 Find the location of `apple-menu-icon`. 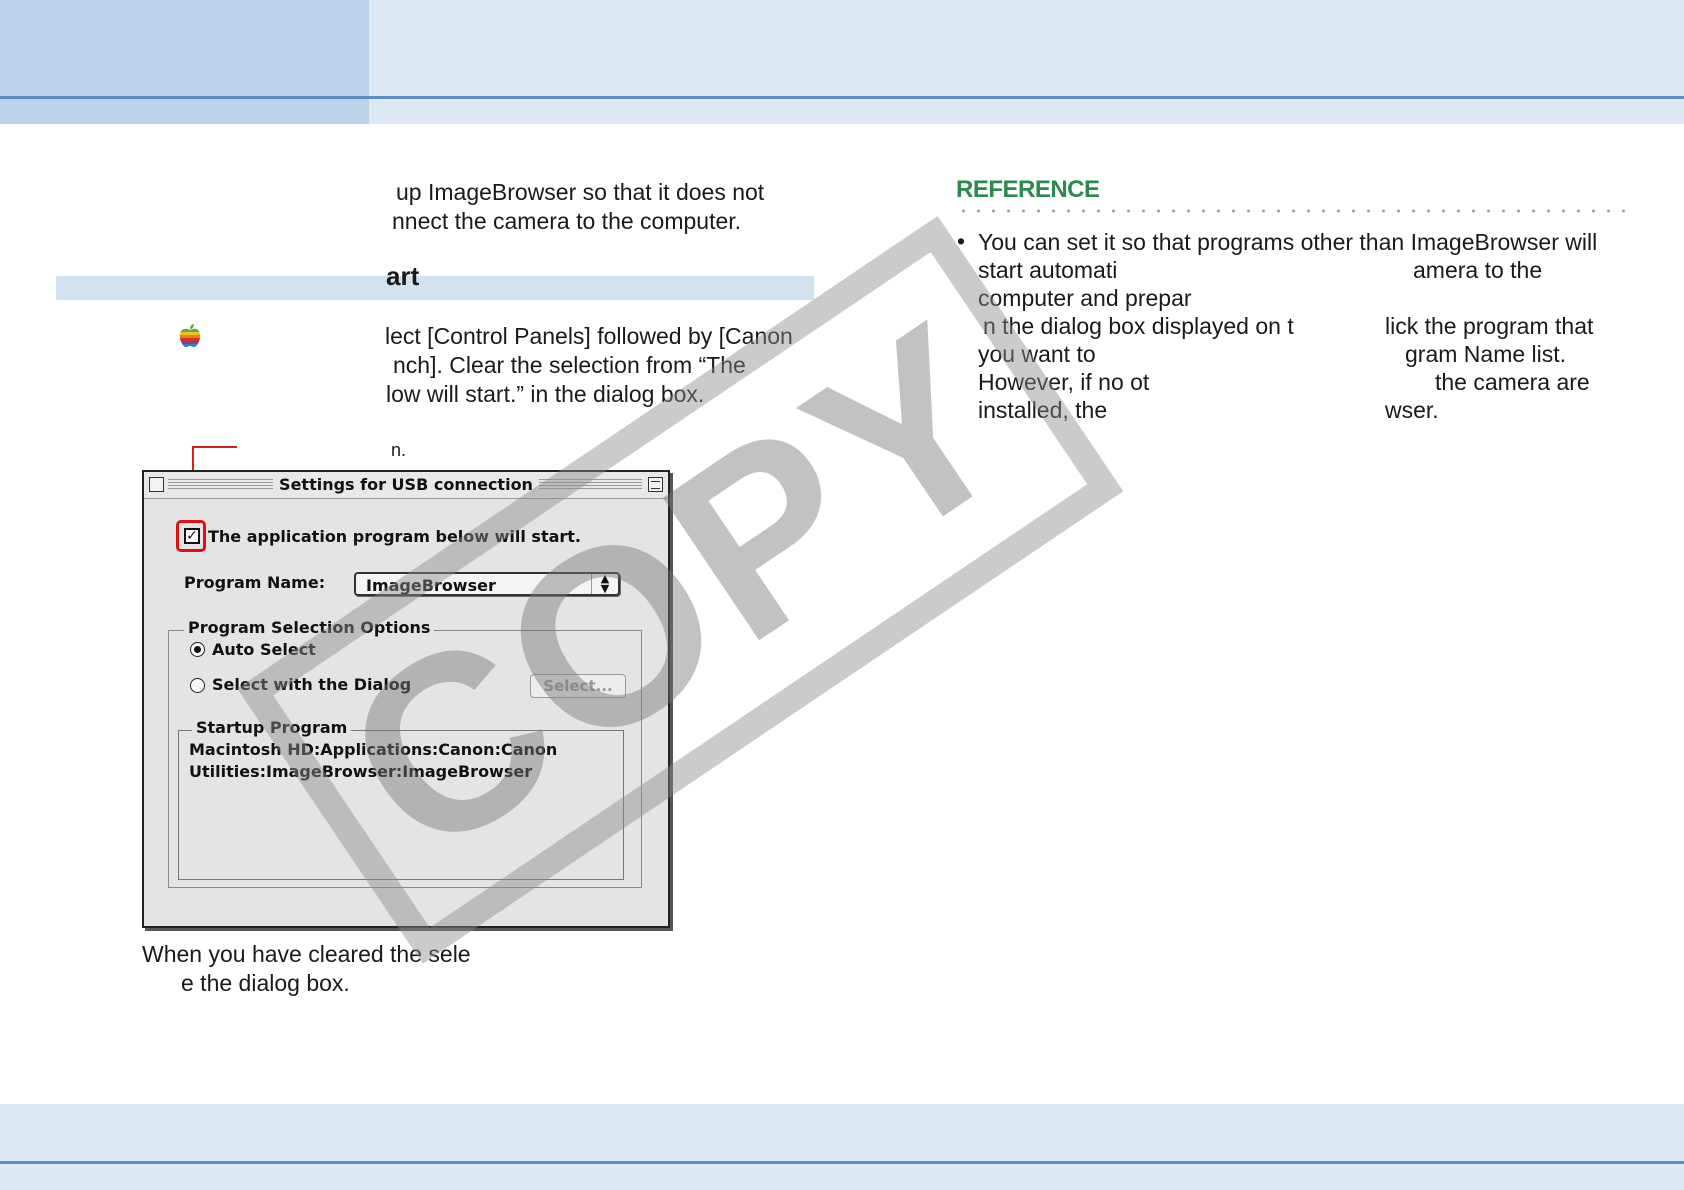

apple-menu-icon is located at coordinates (190, 335).